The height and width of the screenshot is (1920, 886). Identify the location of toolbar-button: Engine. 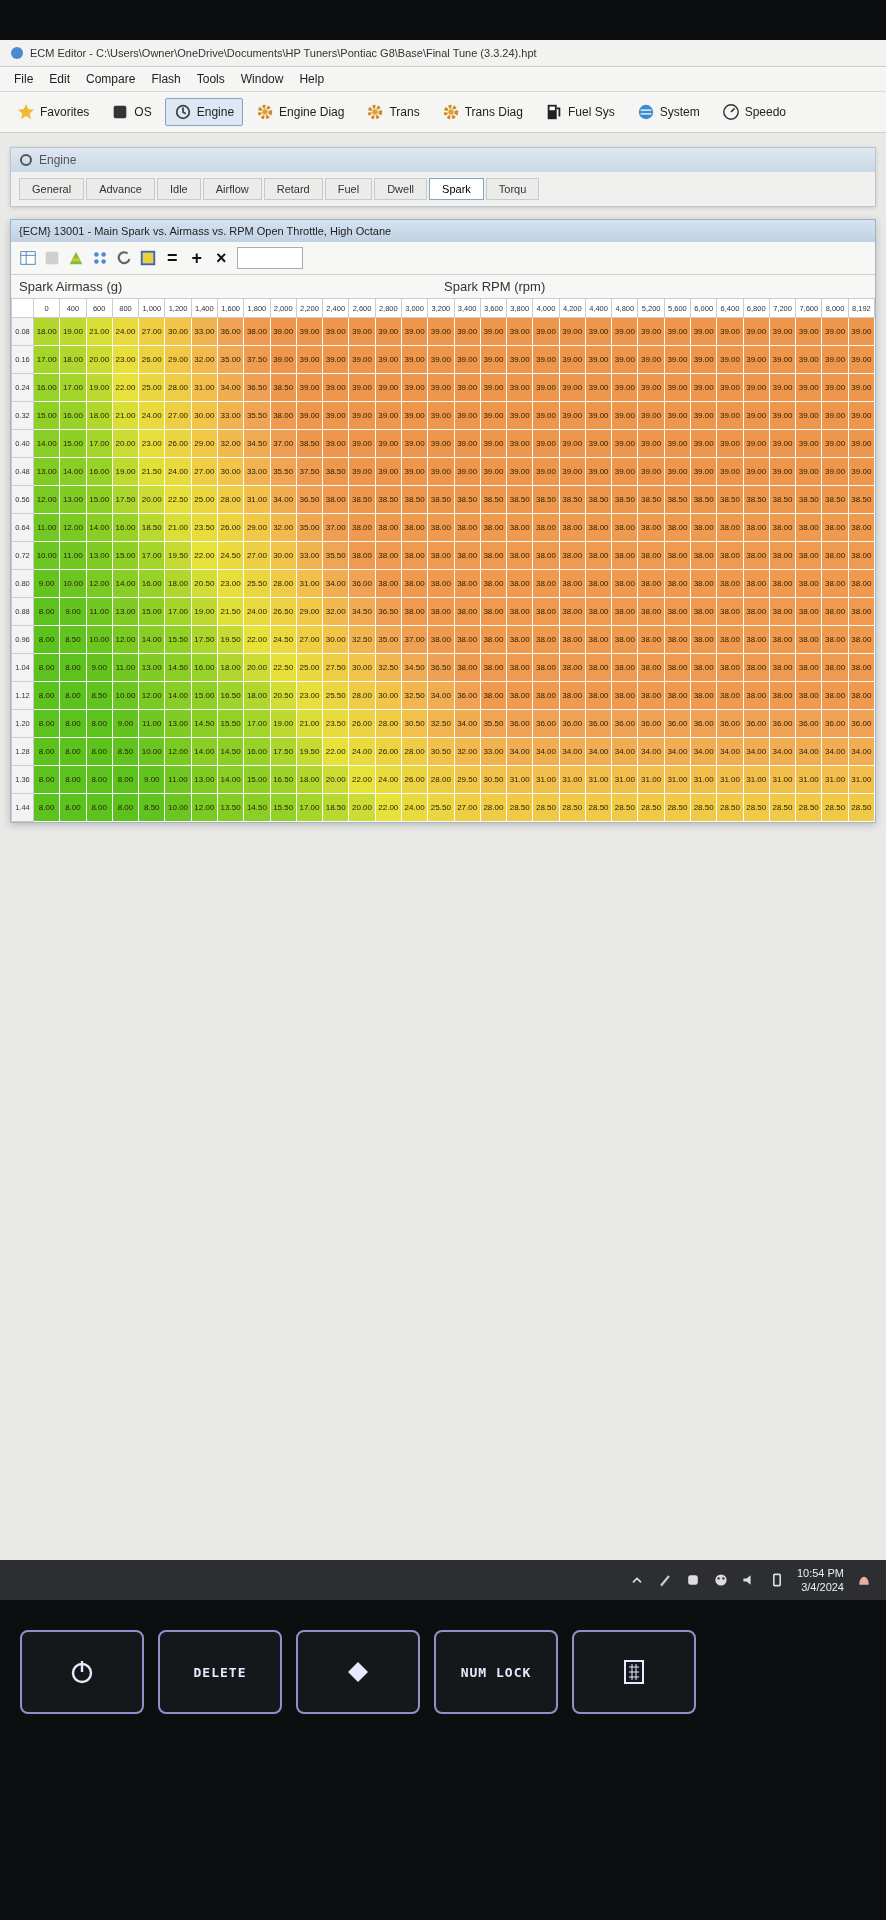
(204, 112).